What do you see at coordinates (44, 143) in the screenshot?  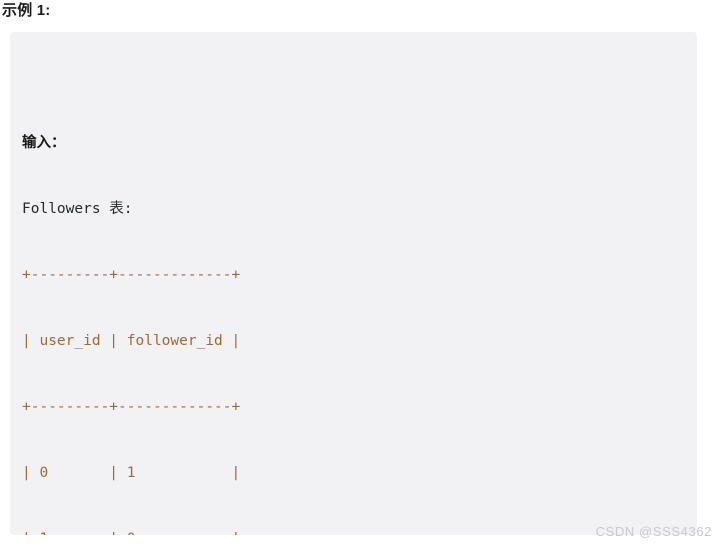 I see `input-label: 输入：` at bounding box center [44, 143].